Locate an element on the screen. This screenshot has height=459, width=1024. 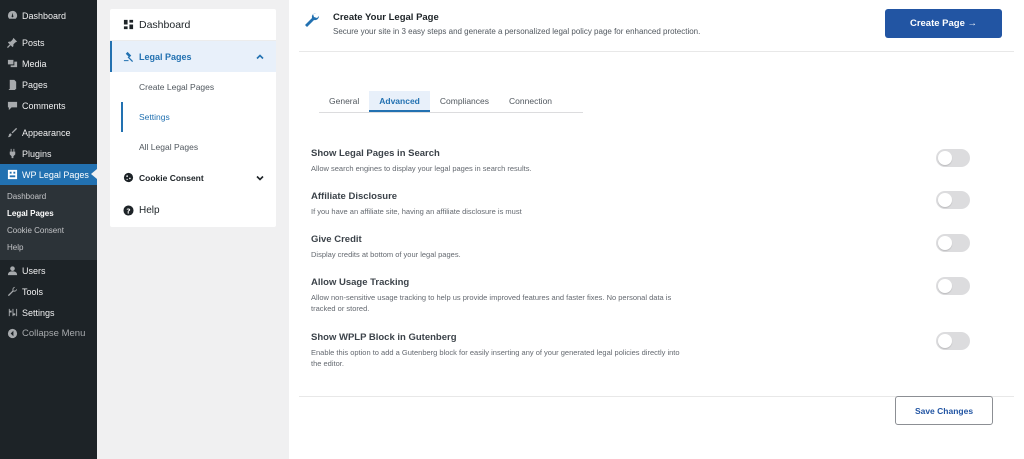
plugin-nav-dashboard: Dashboard is located at coordinates (193, 25).